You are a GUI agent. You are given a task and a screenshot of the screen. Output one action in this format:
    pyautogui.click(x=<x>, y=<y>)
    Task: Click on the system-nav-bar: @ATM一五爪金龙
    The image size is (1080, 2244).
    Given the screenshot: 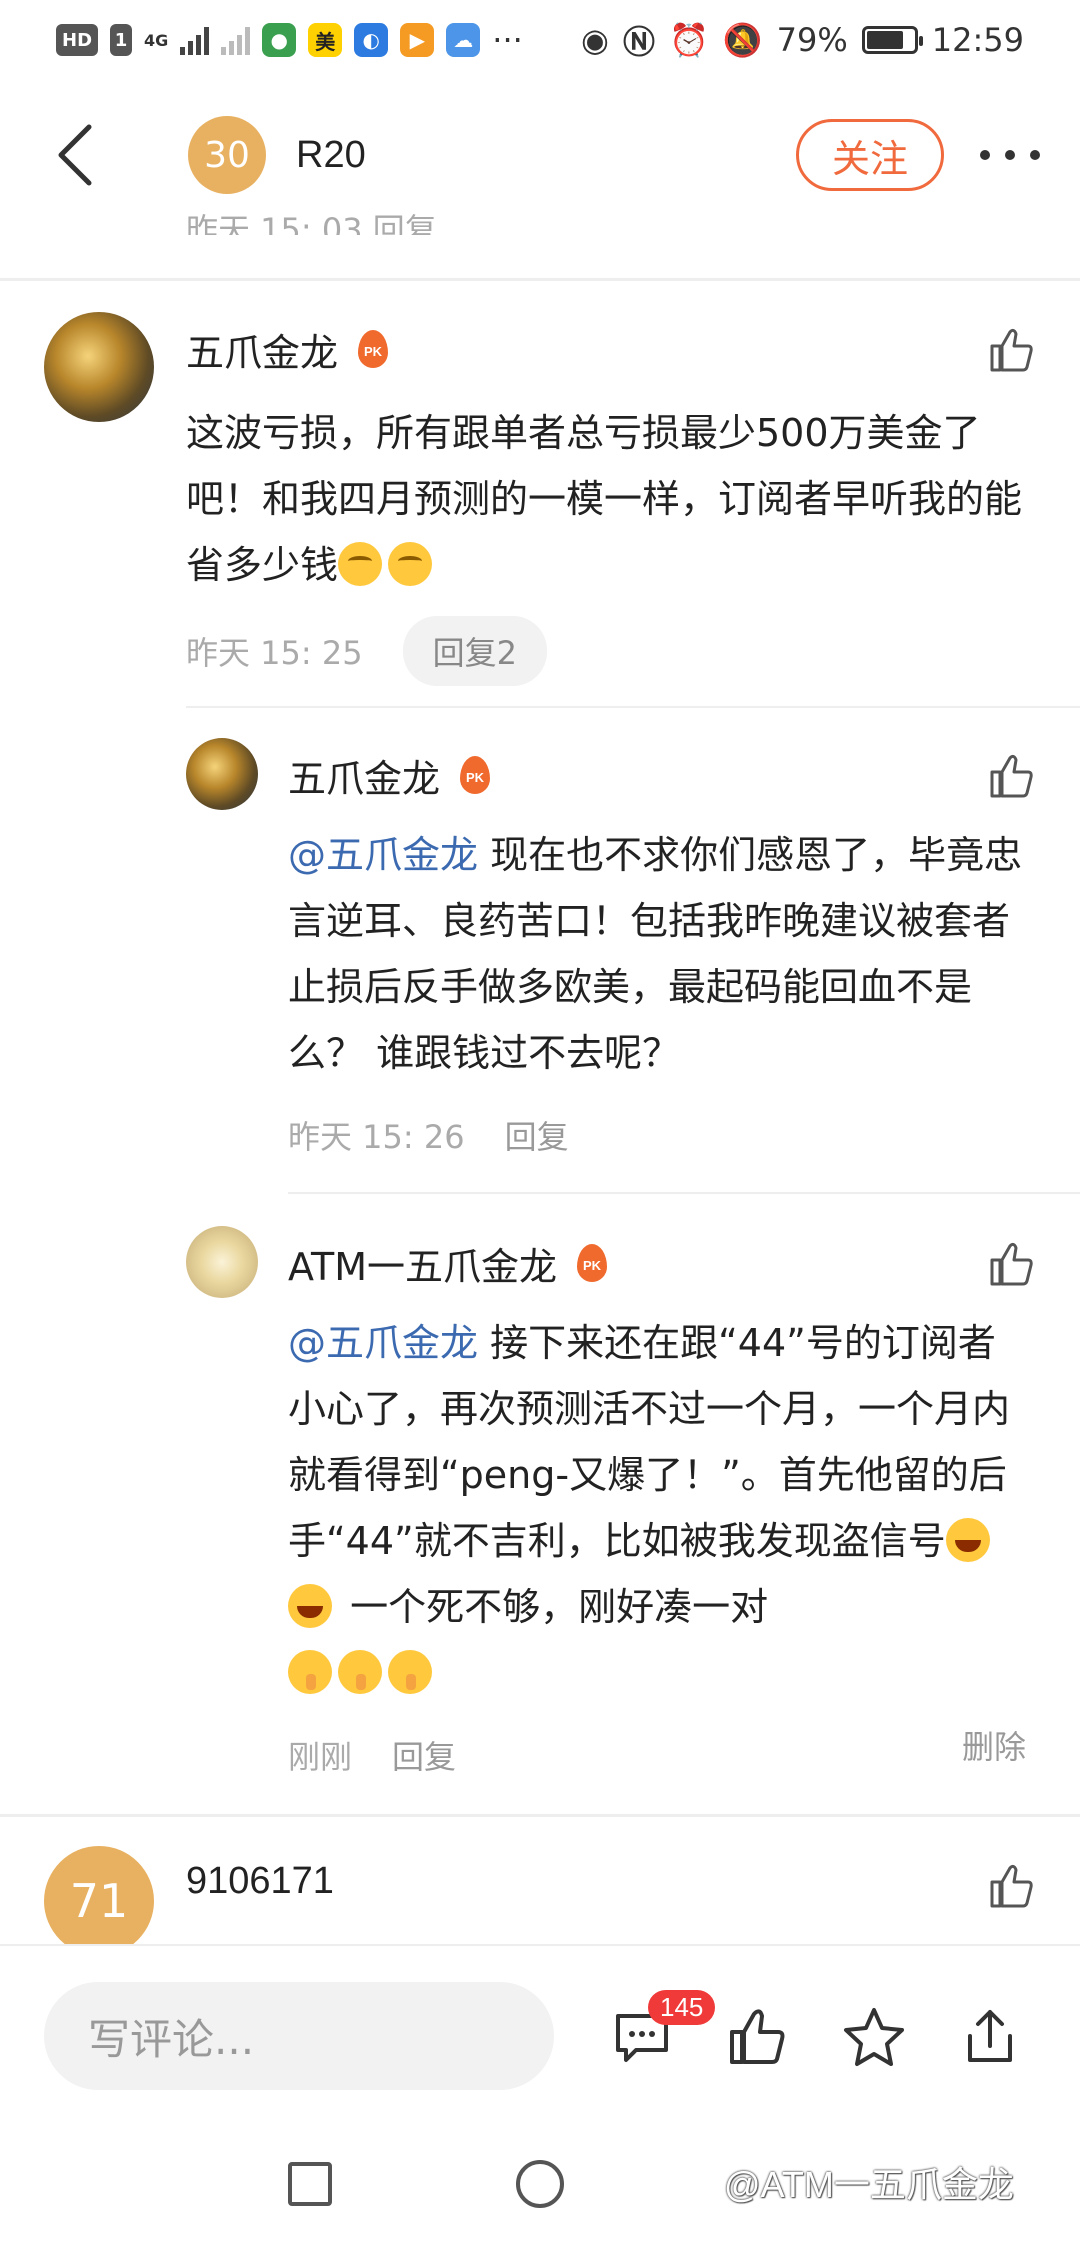 What is the action you would take?
    pyautogui.click(x=540, y=2194)
    